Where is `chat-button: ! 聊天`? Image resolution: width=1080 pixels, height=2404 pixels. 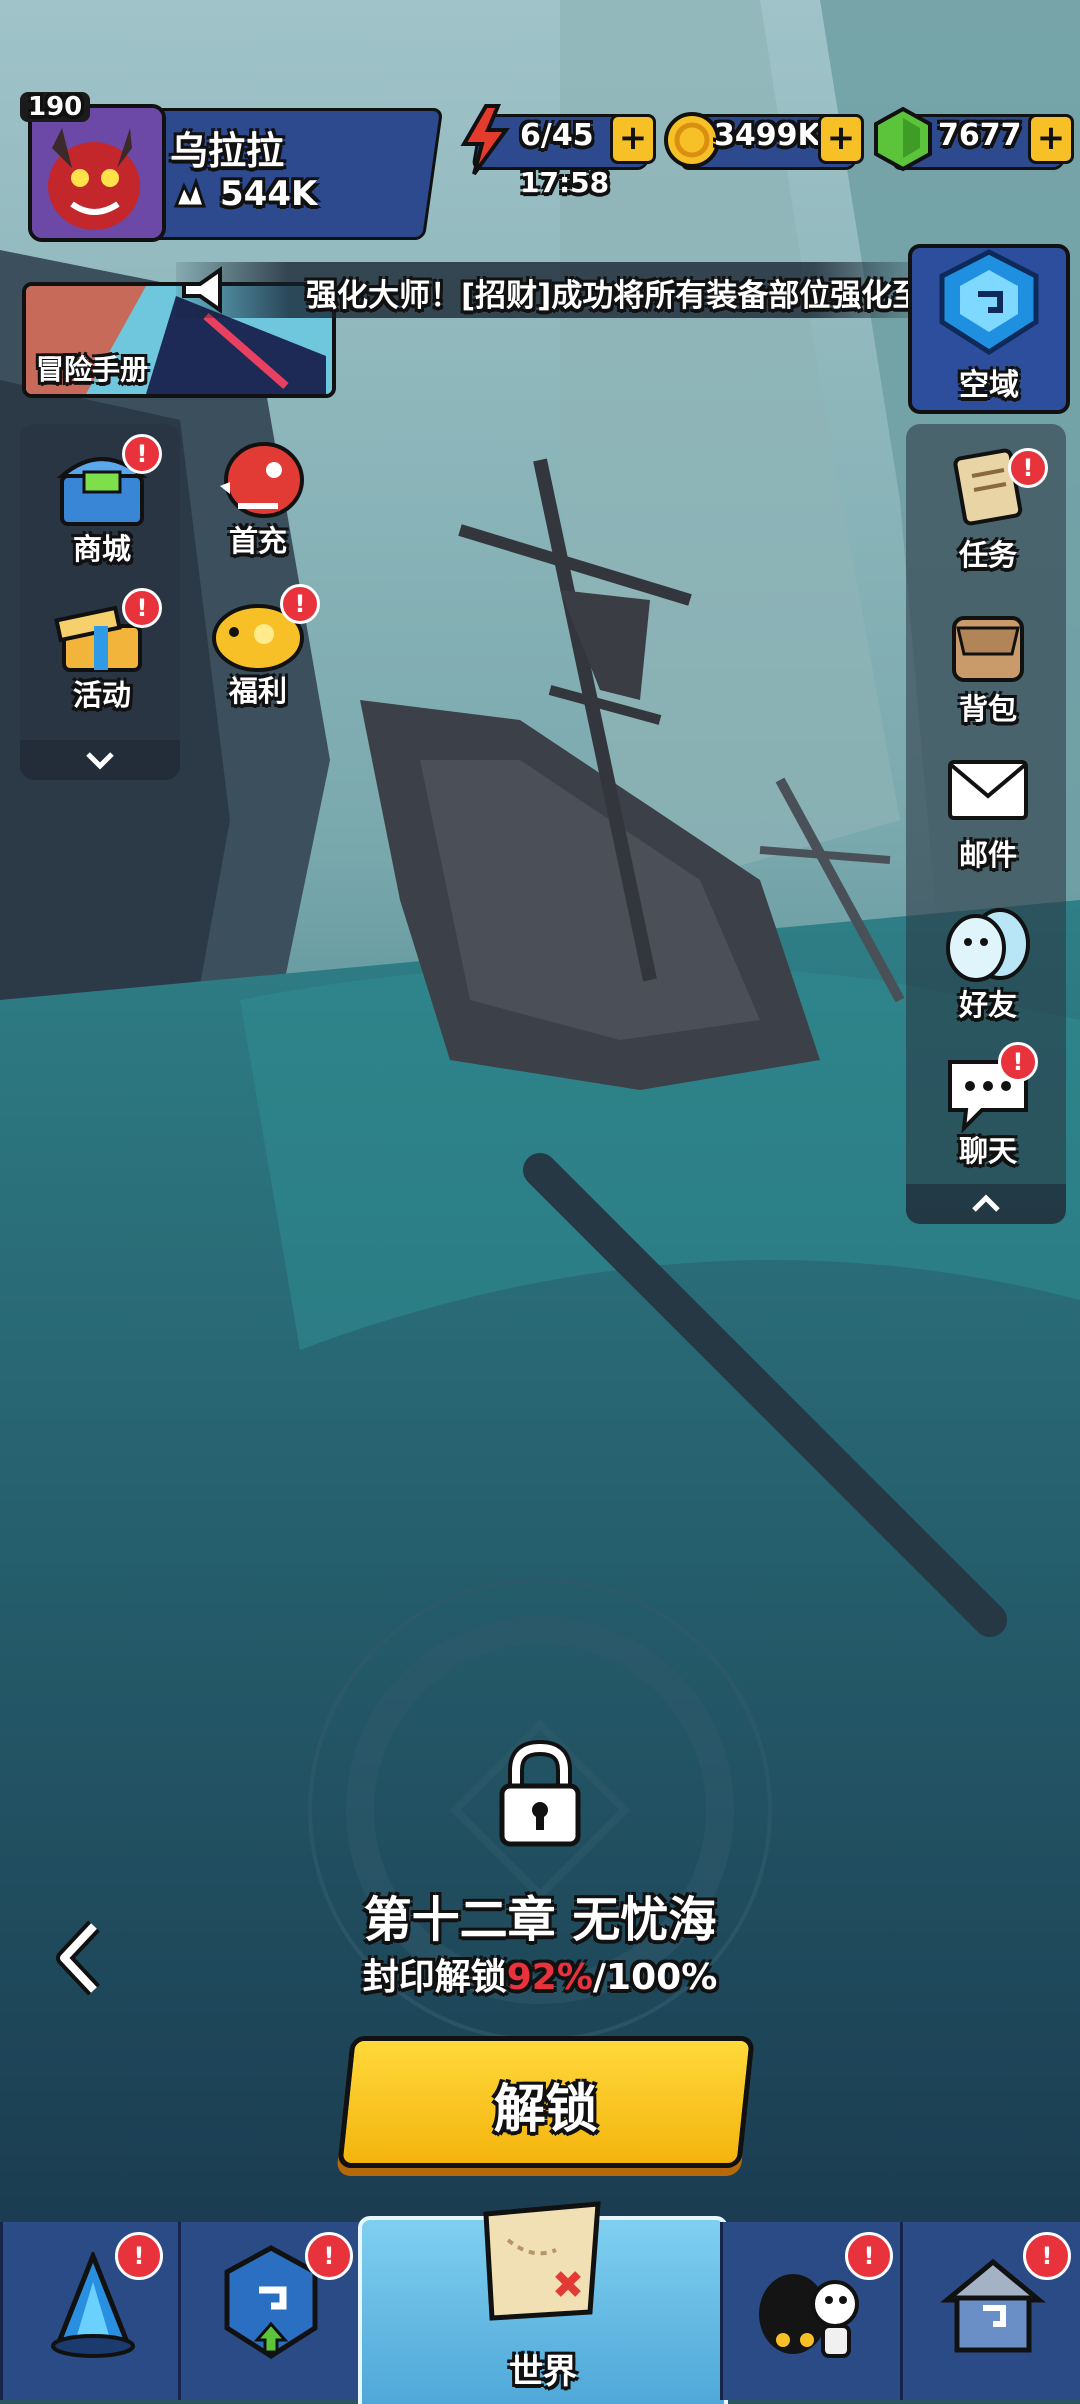 chat-button: ! 聊天 is located at coordinates (988, 1105).